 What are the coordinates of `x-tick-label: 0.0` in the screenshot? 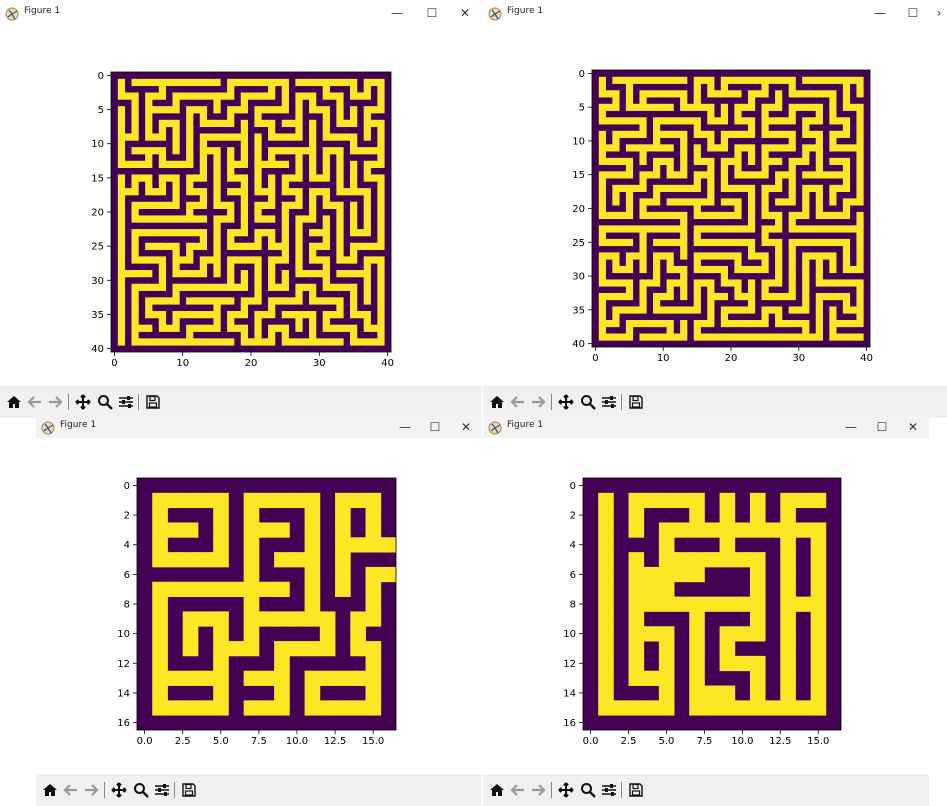 It's located at (145, 741).